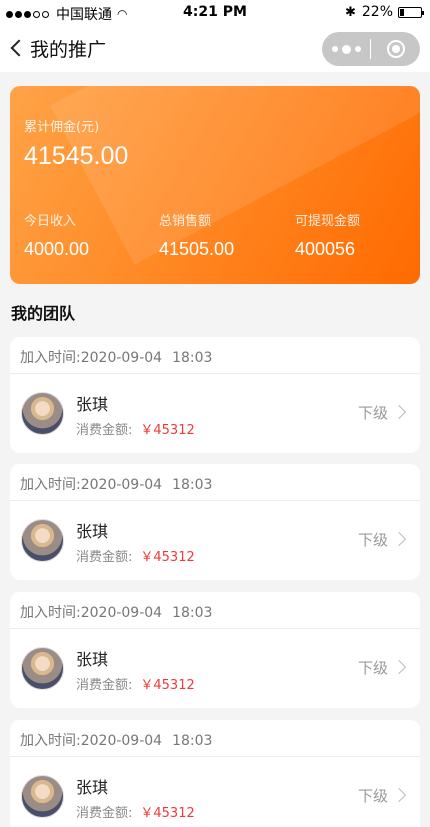 Image resolution: width=430 pixels, height=827 pixels. What do you see at coordinates (215, 48) in the screenshot?
I see `nav-bar: 我的推广` at bounding box center [215, 48].